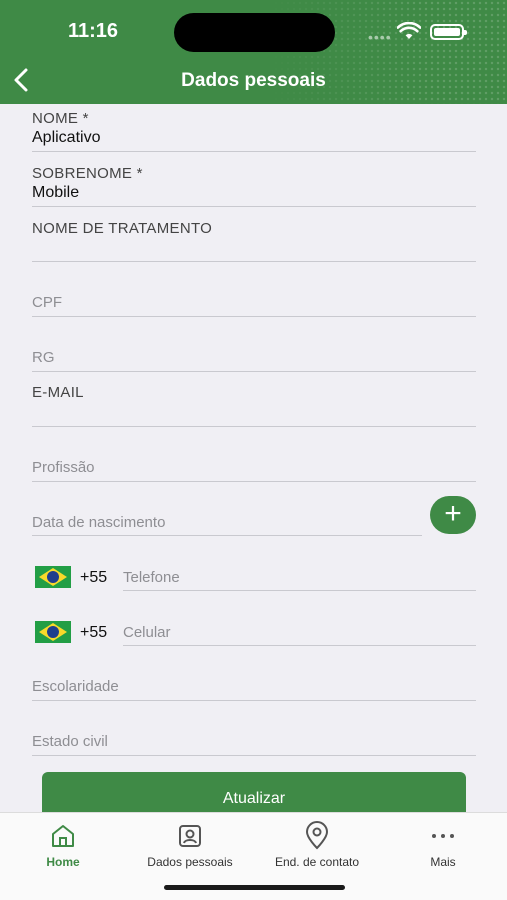  I want to click on page-title: Dados pessoais, so click(253, 80).